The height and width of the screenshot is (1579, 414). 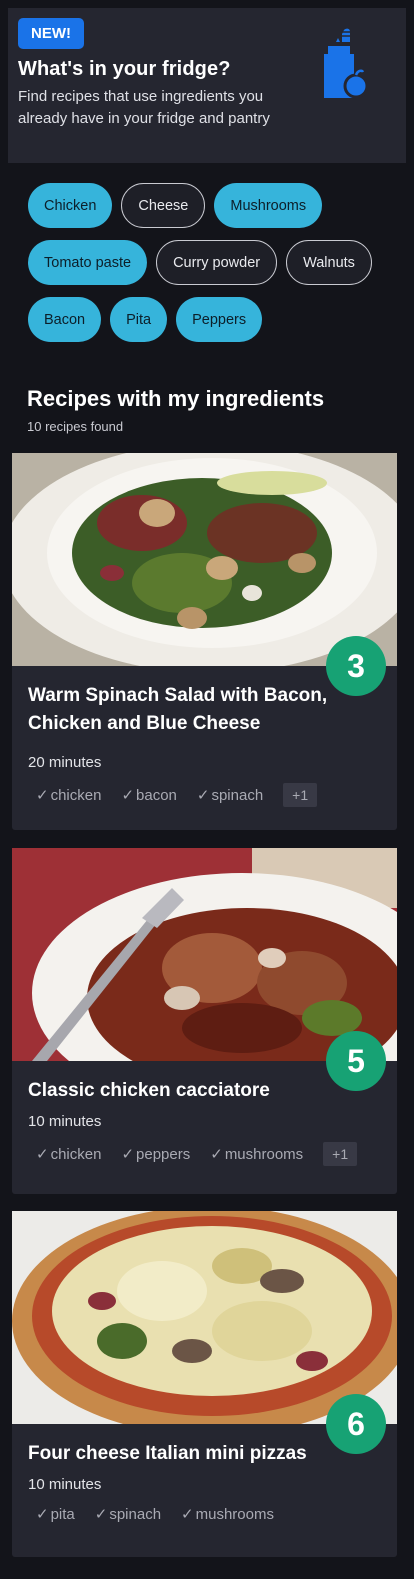 What do you see at coordinates (346, 63) in the screenshot?
I see `grocery-bag-icon` at bounding box center [346, 63].